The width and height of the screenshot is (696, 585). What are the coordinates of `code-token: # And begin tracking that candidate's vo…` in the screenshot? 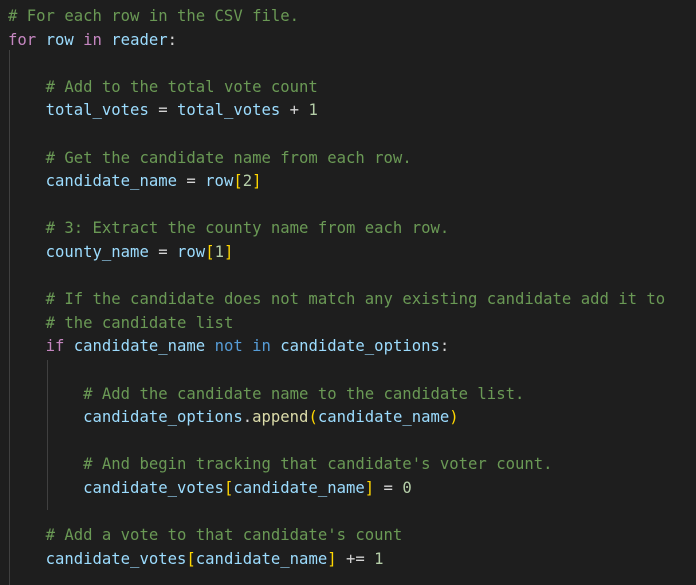 It's located at (318, 464).